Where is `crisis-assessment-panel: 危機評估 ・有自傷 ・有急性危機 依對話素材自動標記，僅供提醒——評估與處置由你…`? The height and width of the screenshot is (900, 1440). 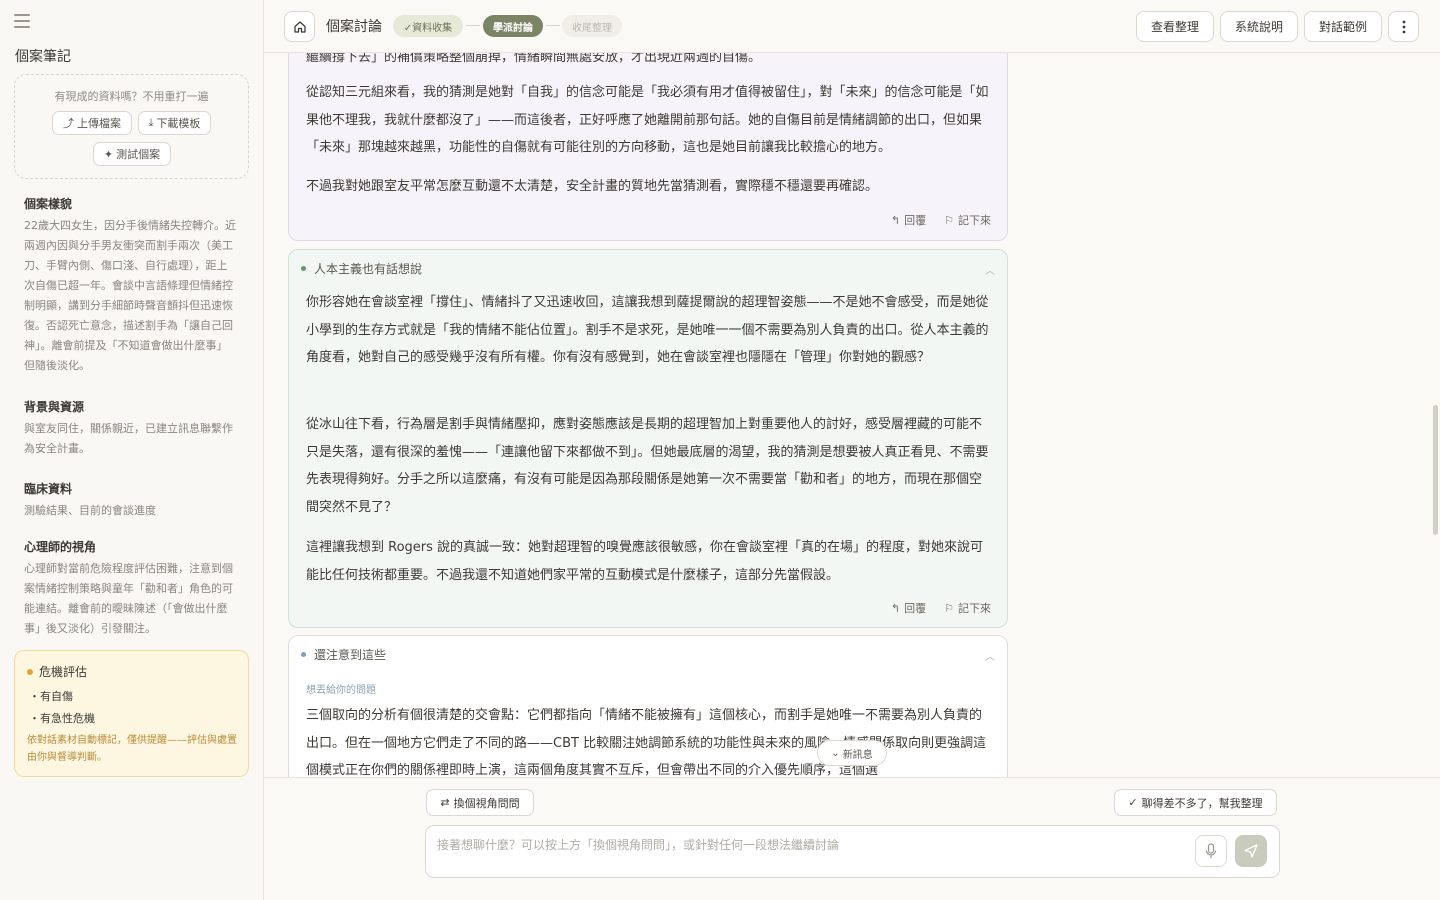 crisis-assessment-panel: 危機評估 ・有自傷 ・有急性危機 依對話素材自動標記，僅供提醒——評估與處置由你… is located at coordinates (131, 713).